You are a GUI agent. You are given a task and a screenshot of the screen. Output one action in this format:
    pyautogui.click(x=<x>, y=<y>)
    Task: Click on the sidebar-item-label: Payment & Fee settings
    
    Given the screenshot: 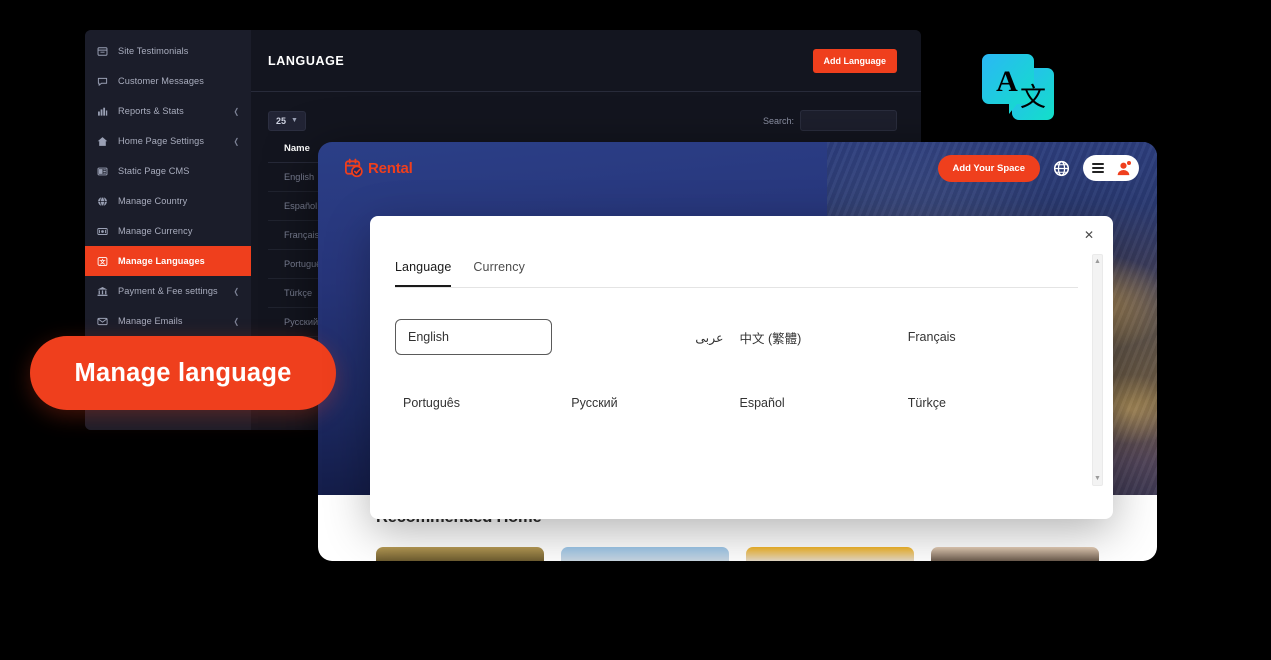 What is the action you would take?
    pyautogui.click(x=168, y=291)
    